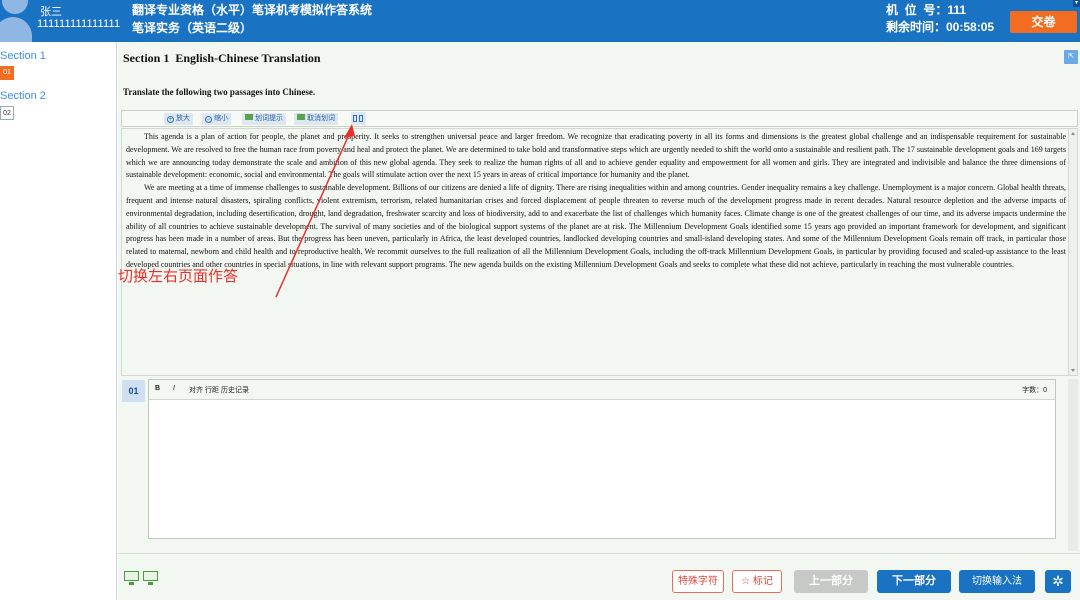 Image resolution: width=1080 pixels, height=600 pixels. What do you see at coordinates (208, 119) in the screenshot?
I see `zoom-out-icon: −` at bounding box center [208, 119].